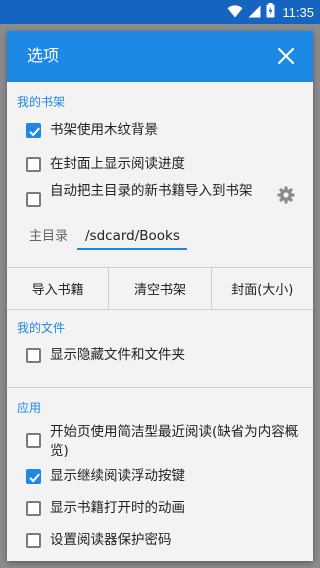  What do you see at coordinates (160, 200) in the screenshot?
I see `option-auto-import: 自动把主目录的新书籍导入到书架` at bounding box center [160, 200].